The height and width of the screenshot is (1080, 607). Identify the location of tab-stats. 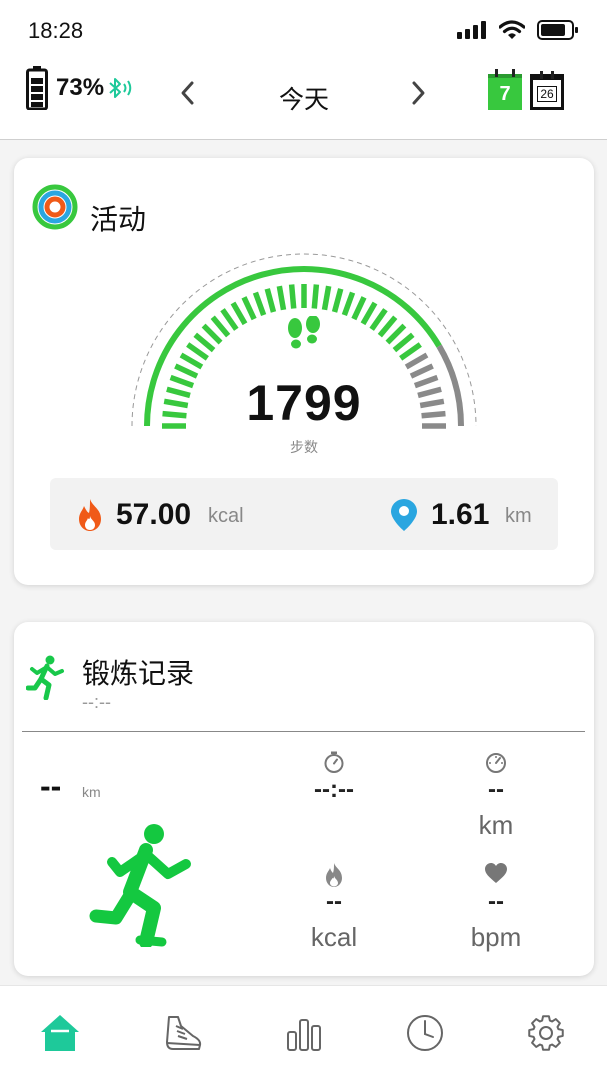
(304, 1033).